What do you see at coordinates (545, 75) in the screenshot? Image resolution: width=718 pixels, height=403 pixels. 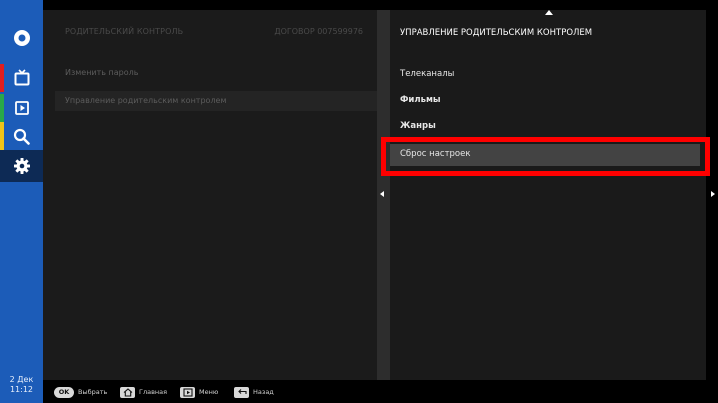 I see `option-tv-channels: Телеканалы` at bounding box center [545, 75].